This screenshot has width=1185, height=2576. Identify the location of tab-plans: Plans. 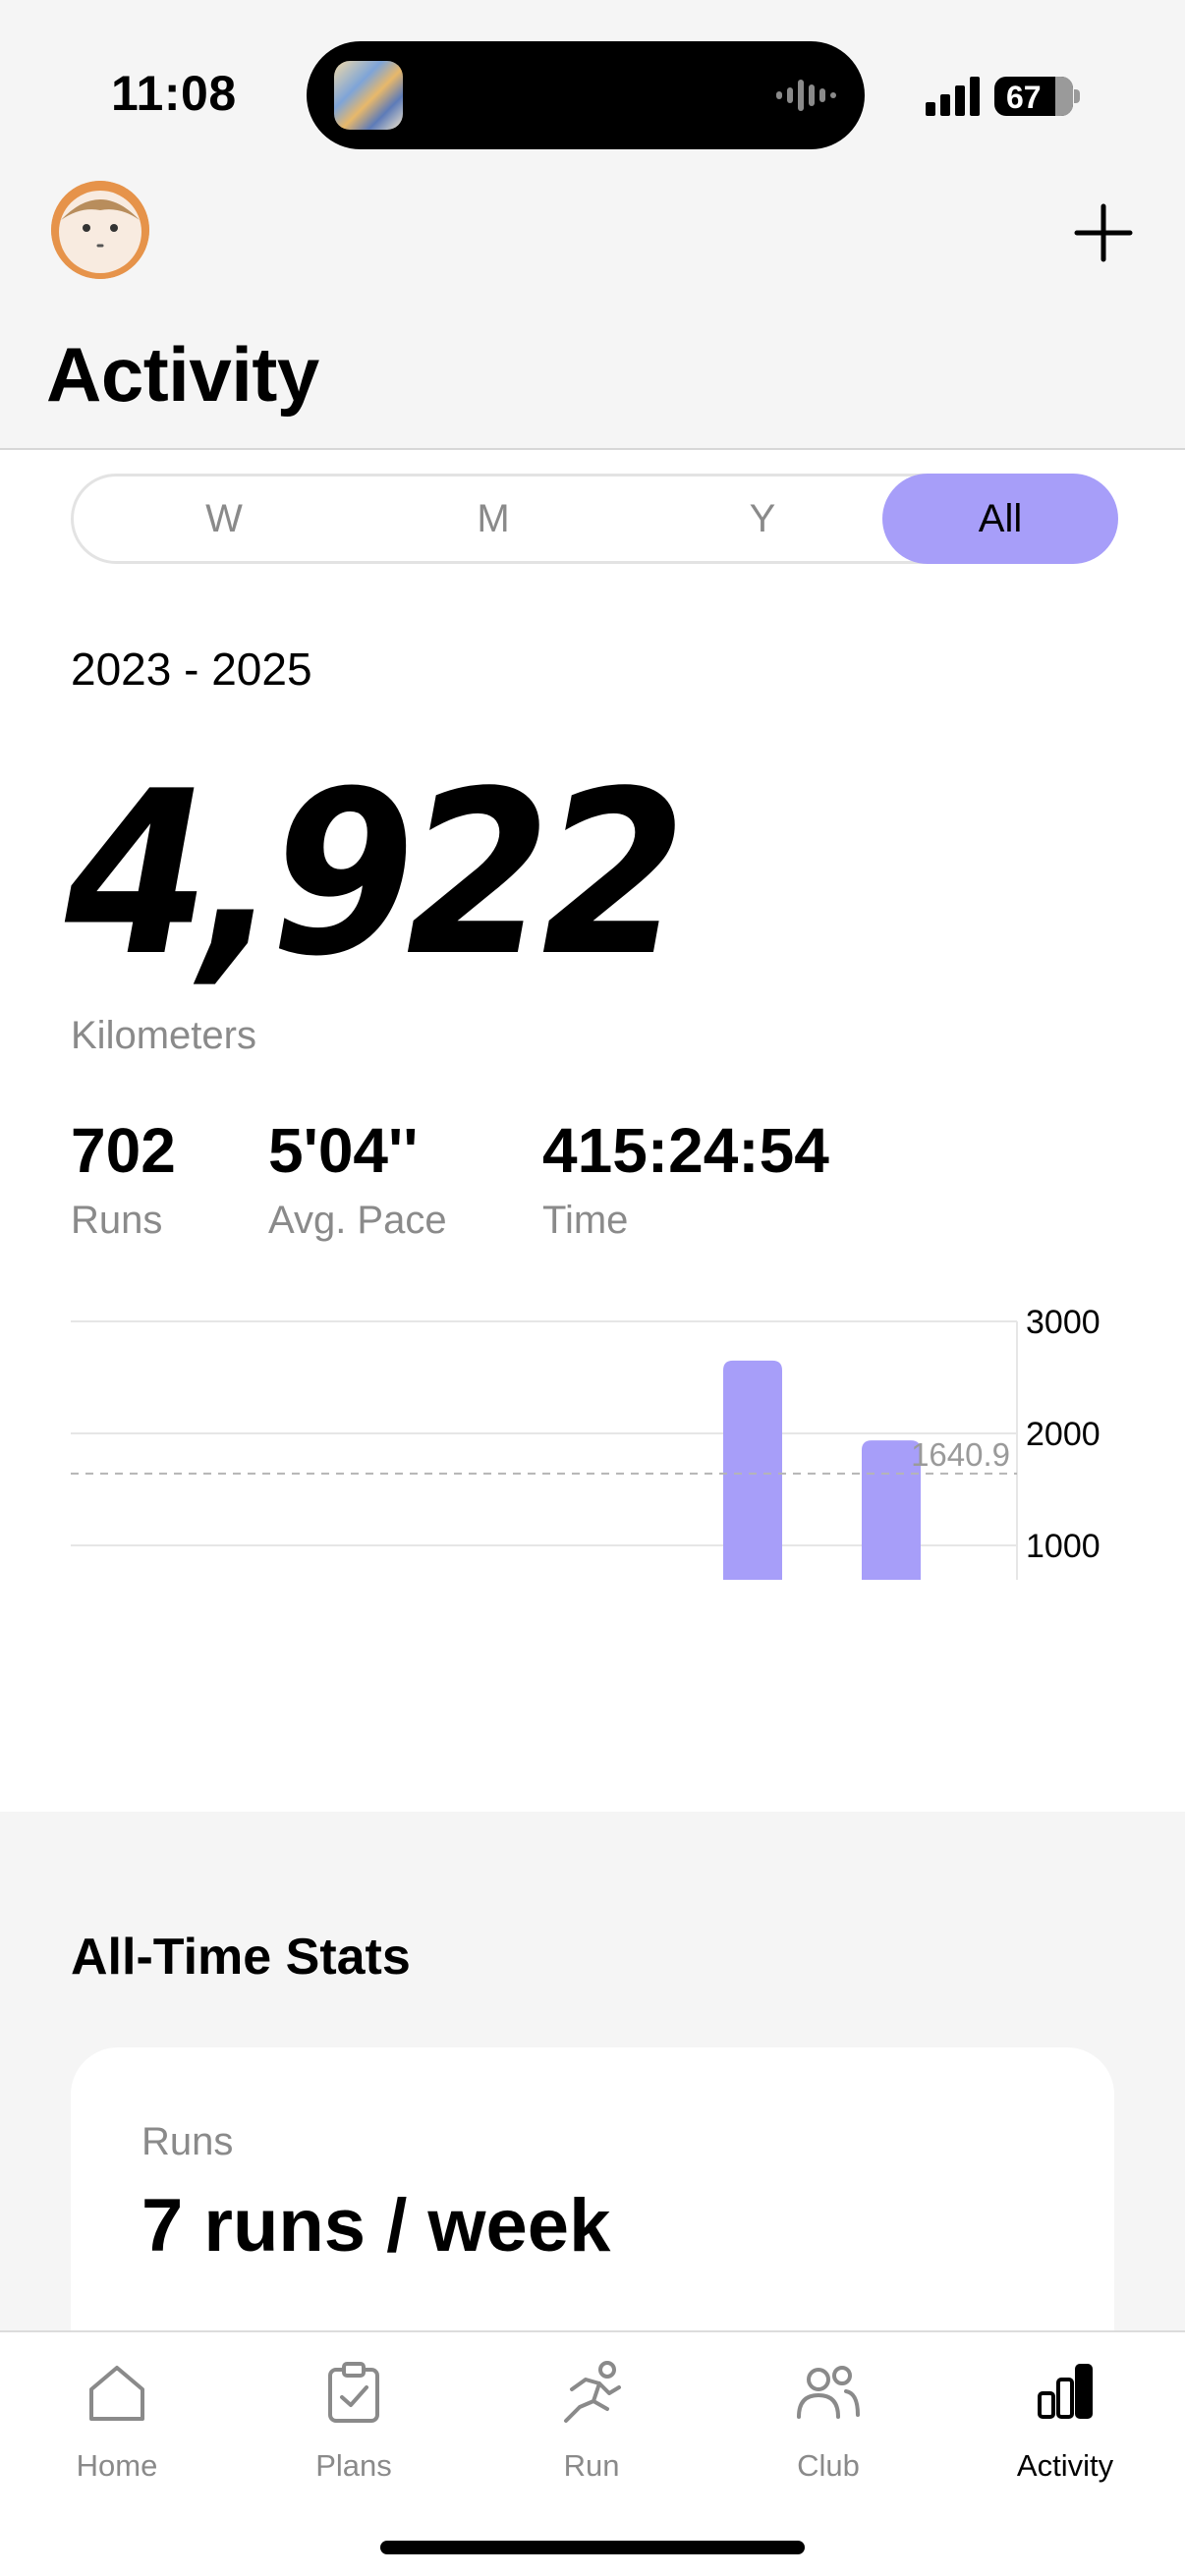
(353, 2415).